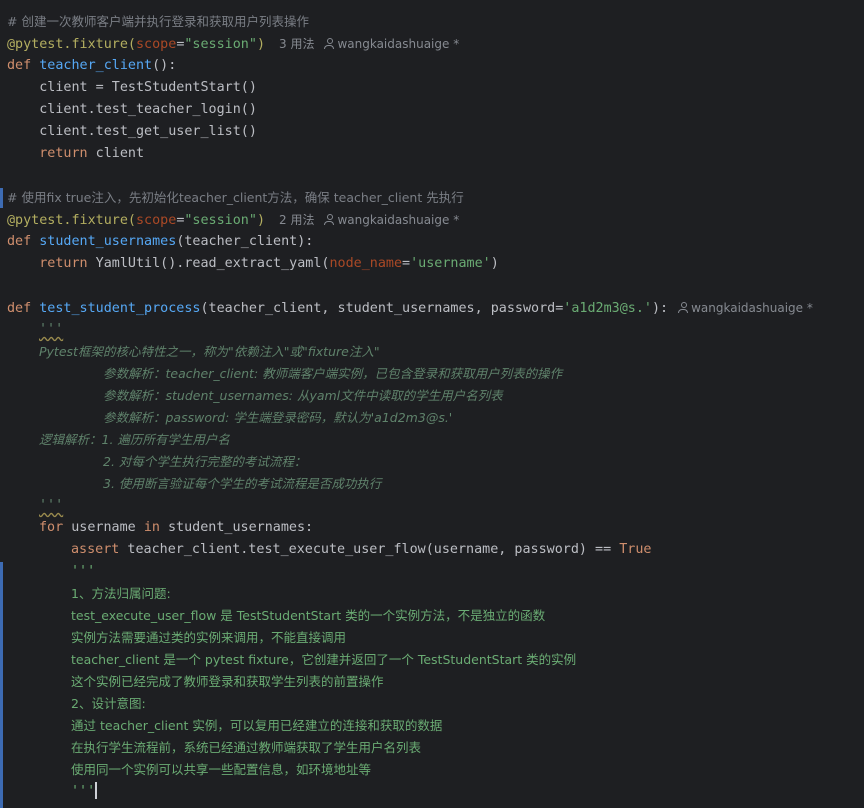  I want to click on code-text: ), so click(494, 263).